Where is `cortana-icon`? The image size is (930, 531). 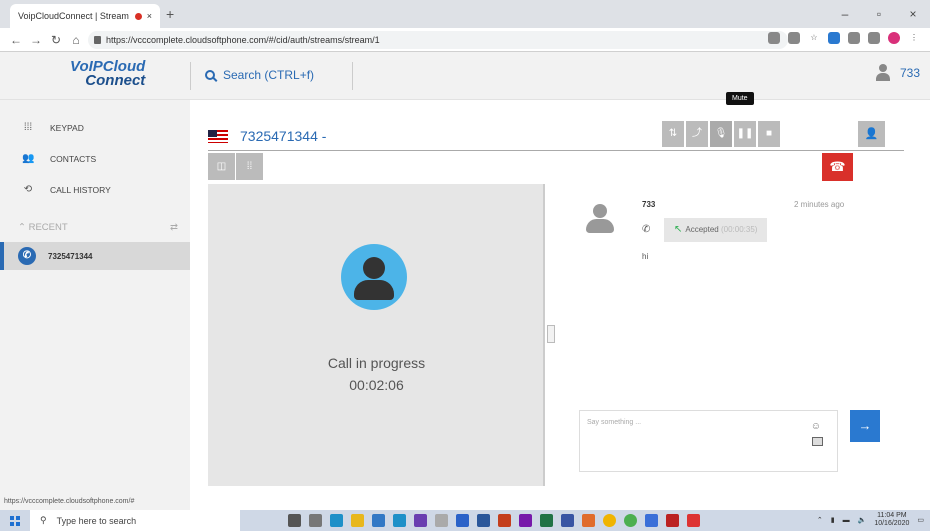
cortana-icon is located at coordinates (294, 520).